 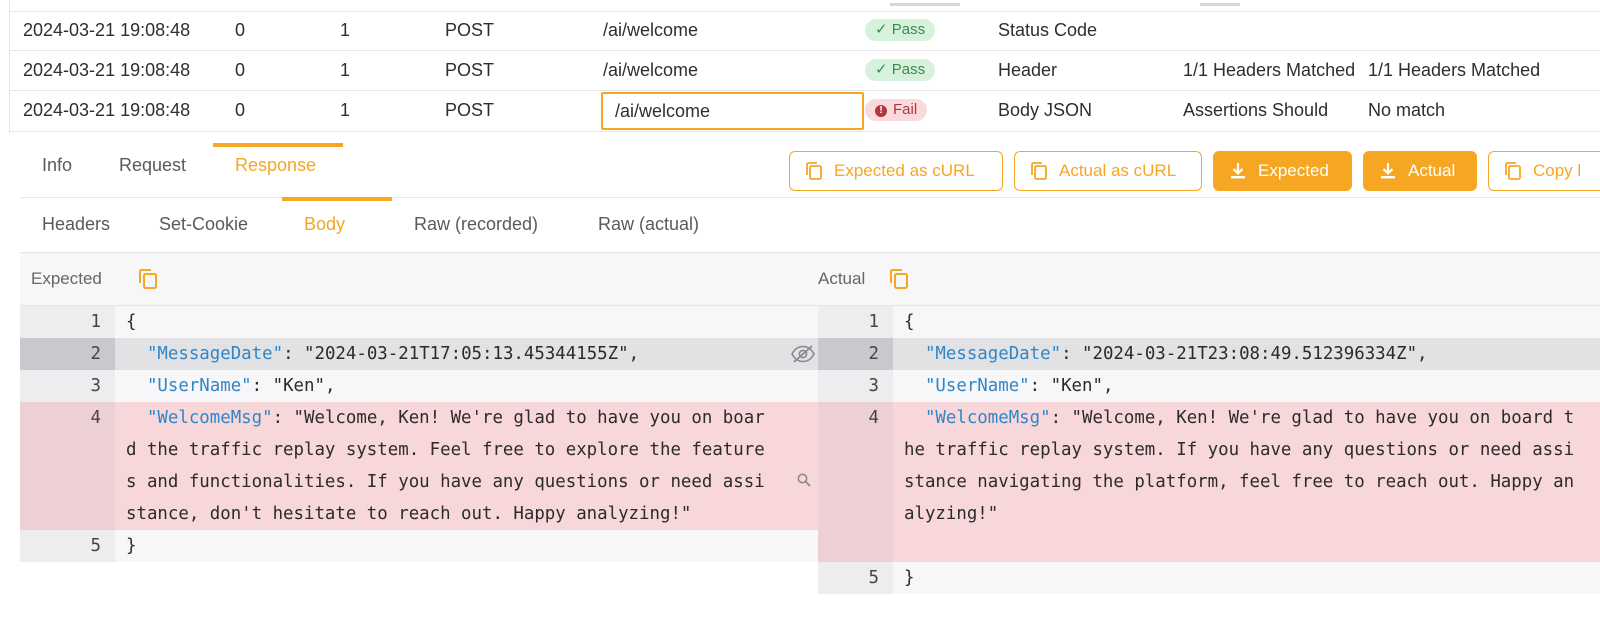 I want to click on expected-cell: Assertions Should, so click(x=1256, y=110).